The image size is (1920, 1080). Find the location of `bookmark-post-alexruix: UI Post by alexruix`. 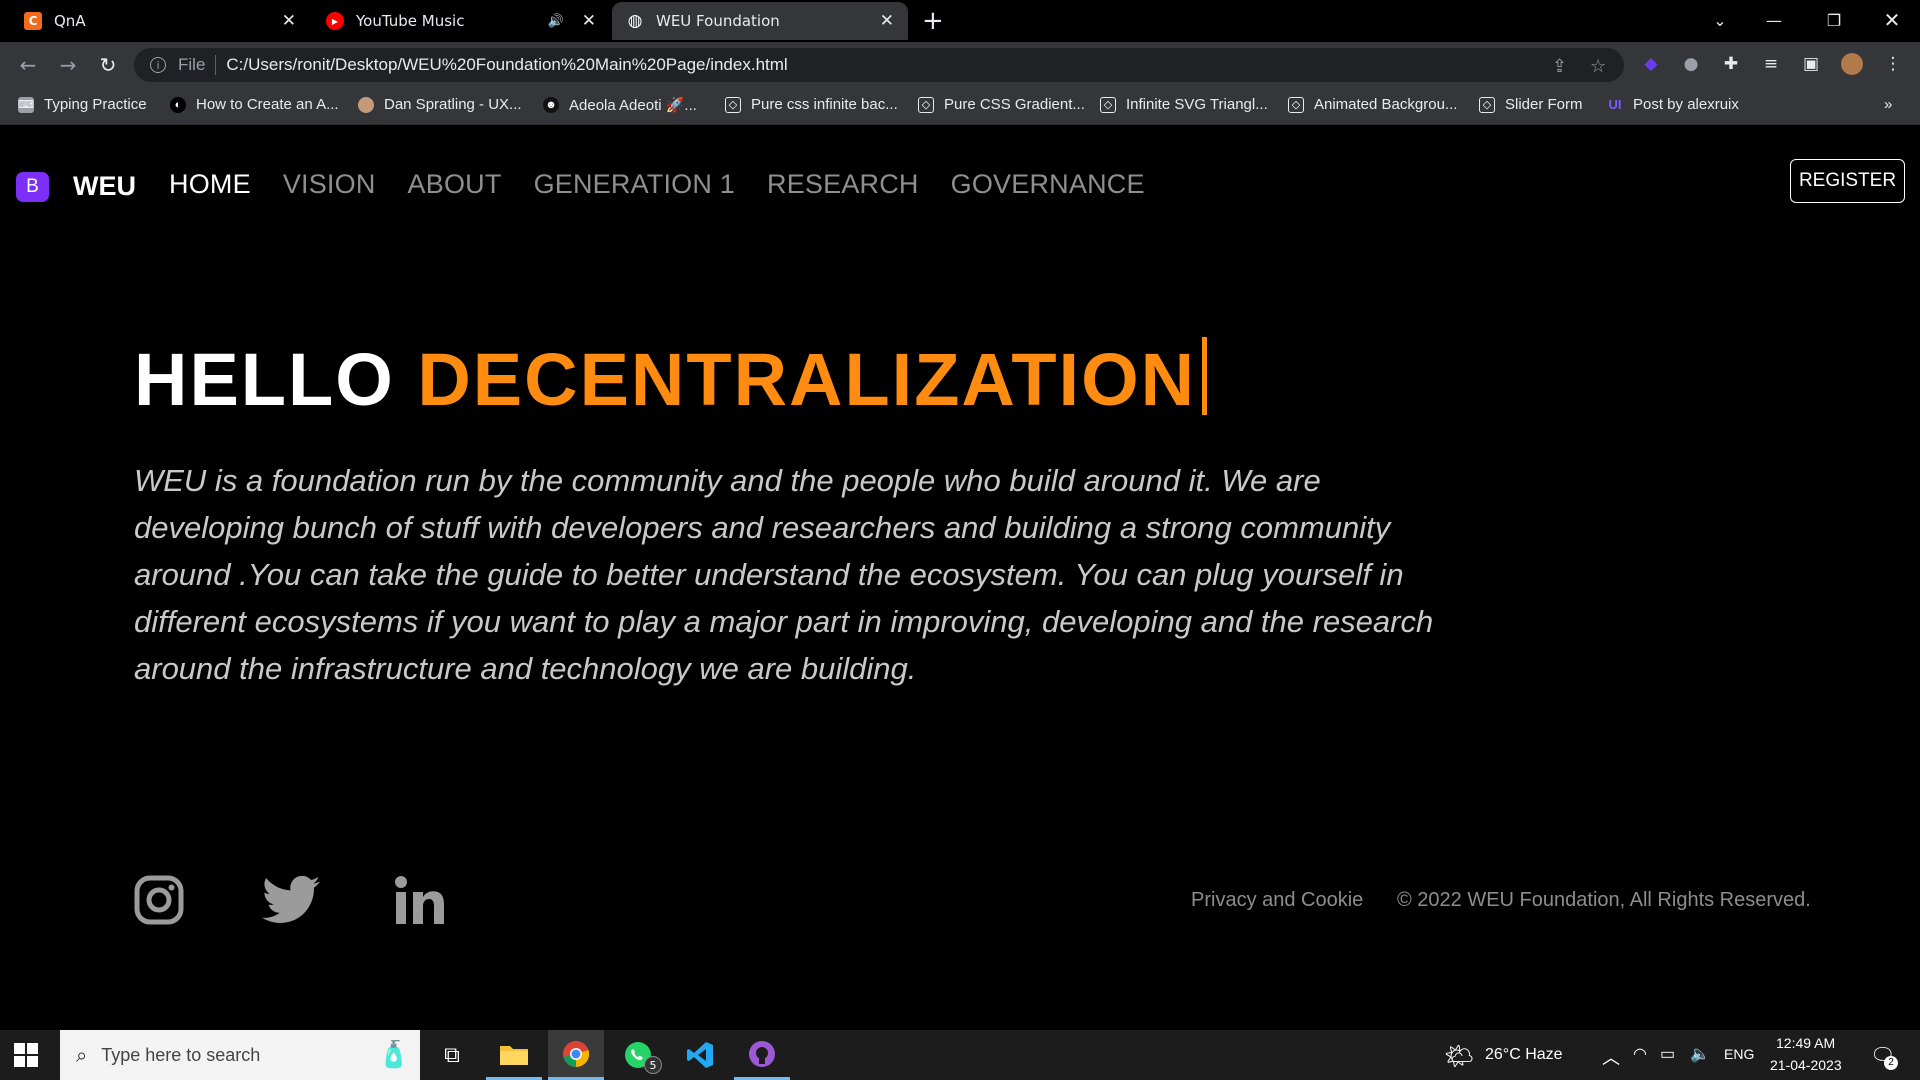

bookmark-post-alexruix: UI Post by alexruix is located at coordinates (1673, 104).